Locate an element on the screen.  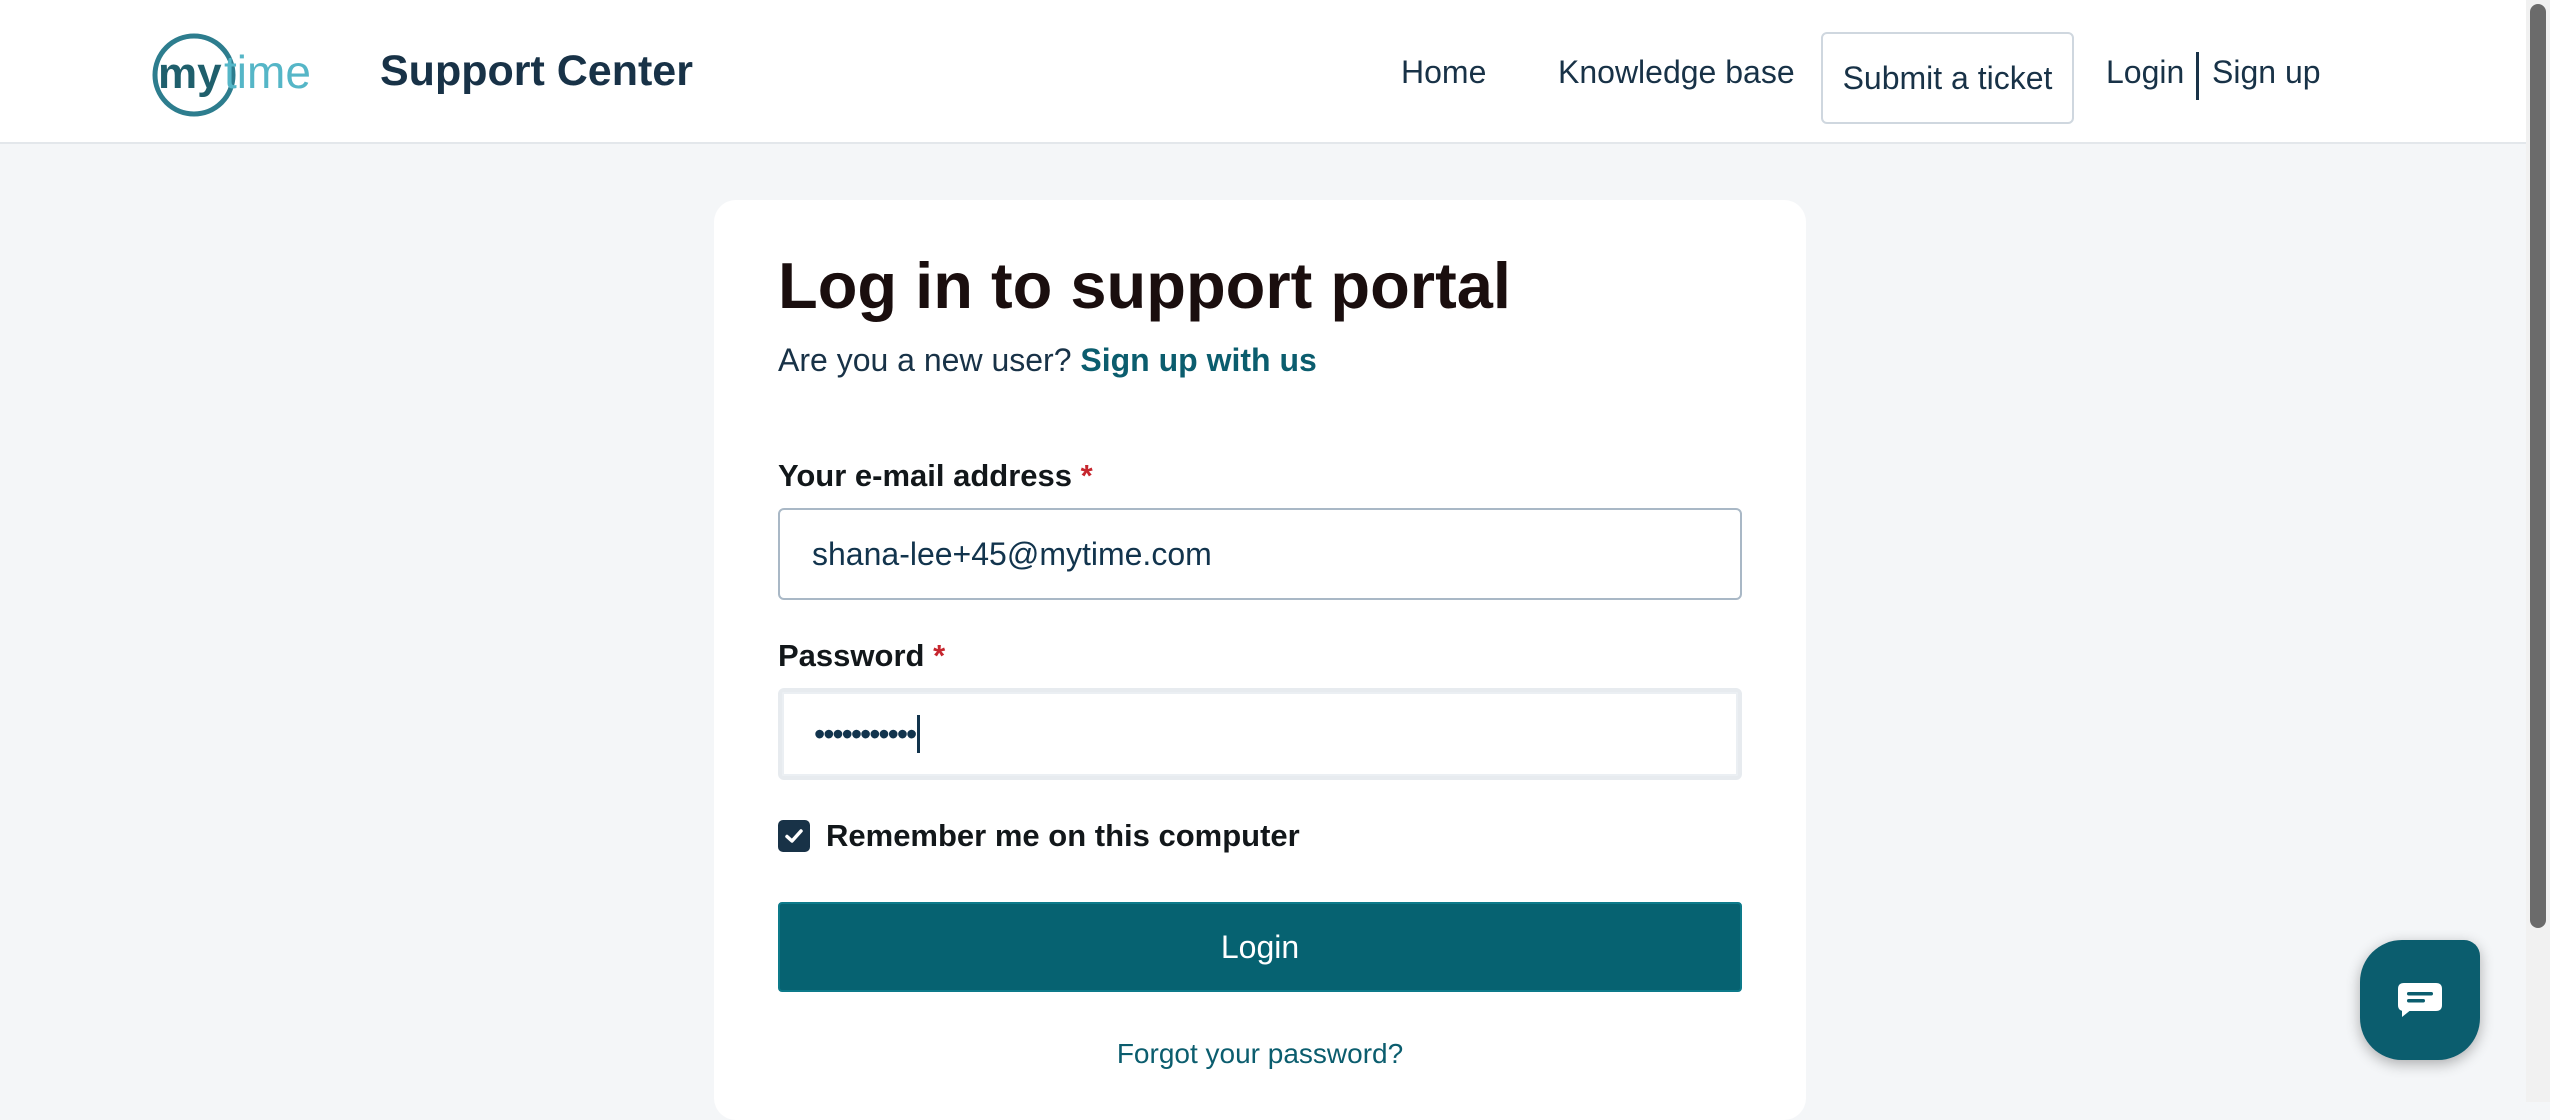
nav-divider is located at coordinates (2197, 76).